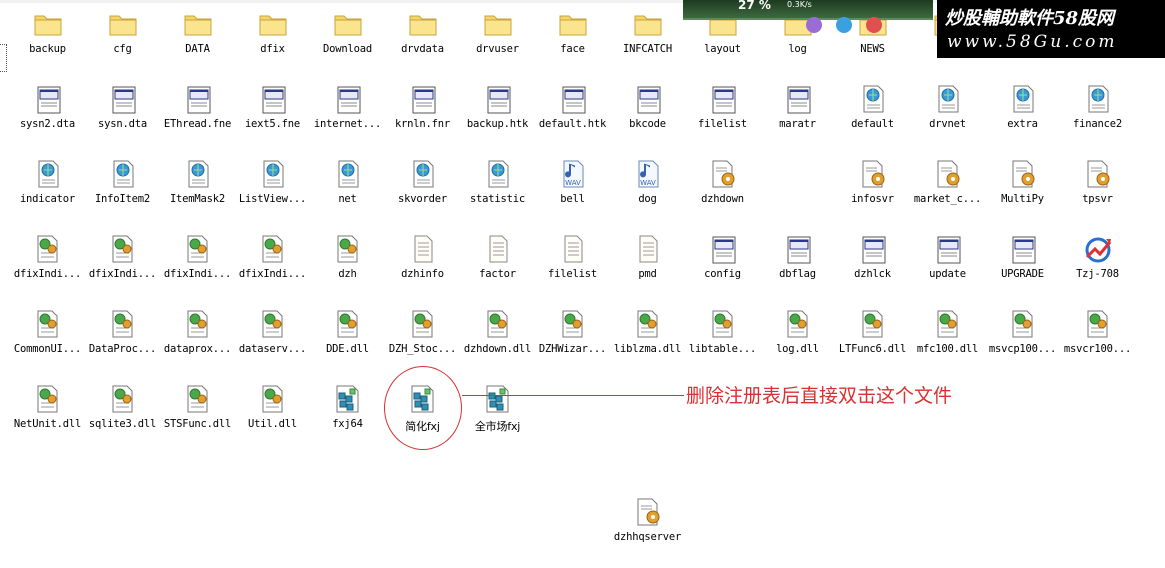 This screenshot has width=1165, height=568. What do you see at coordinates (1097, 269) in the screenshot?
I see `file-item: Tzj-708` at bounding box center [1097, 269].